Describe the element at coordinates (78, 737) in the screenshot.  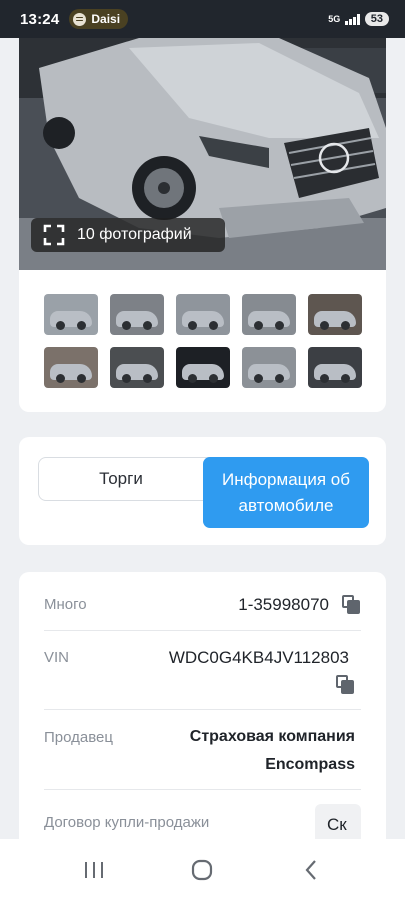
I see `seller-label: Продавец` at that location.